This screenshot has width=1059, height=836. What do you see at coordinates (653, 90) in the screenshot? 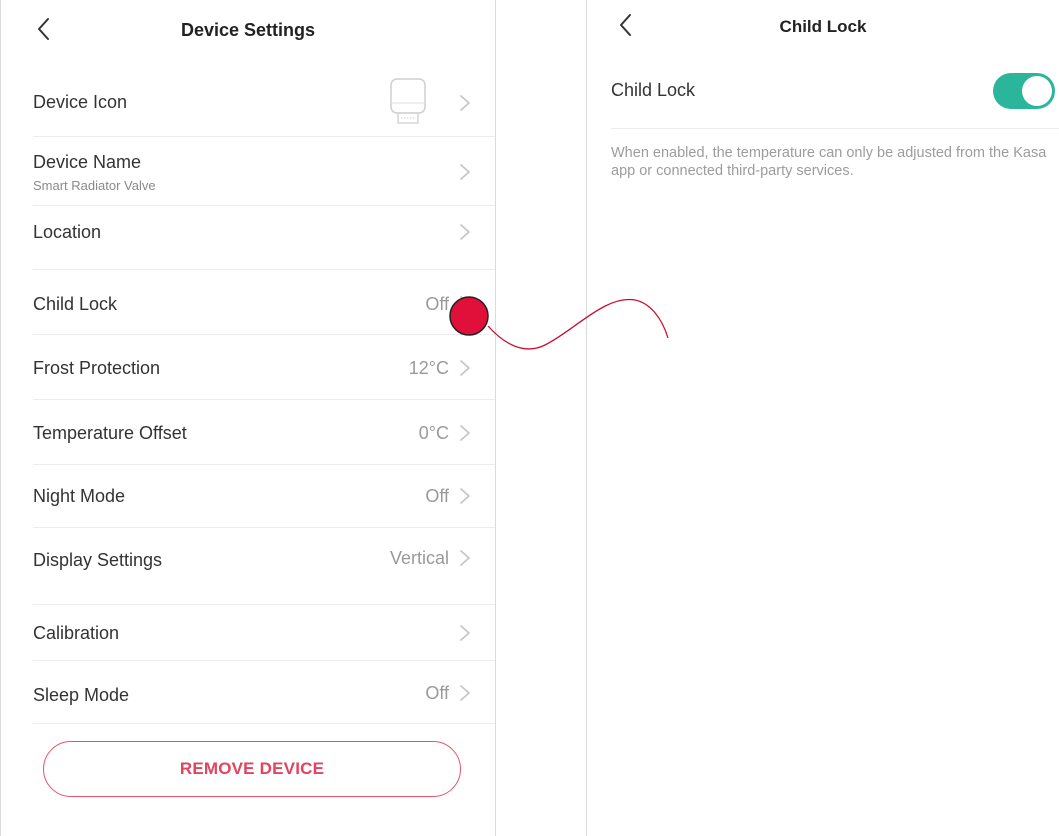
I see `toggle-label: Child Lock` at bounding box center [653, 90].